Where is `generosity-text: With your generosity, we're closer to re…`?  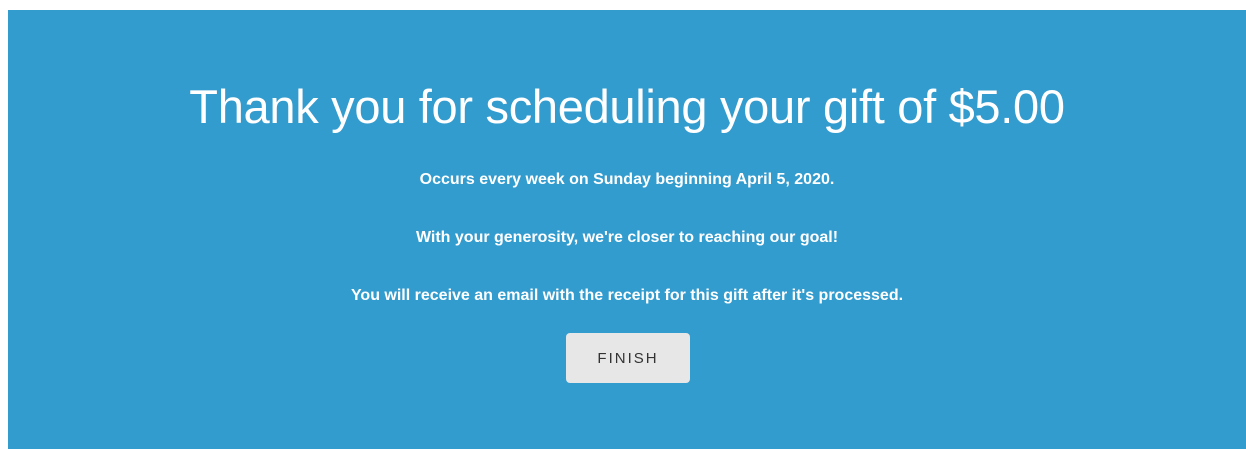
generosity-text: With your generosity, we're closer to re… is located at coordinates (627, 237).